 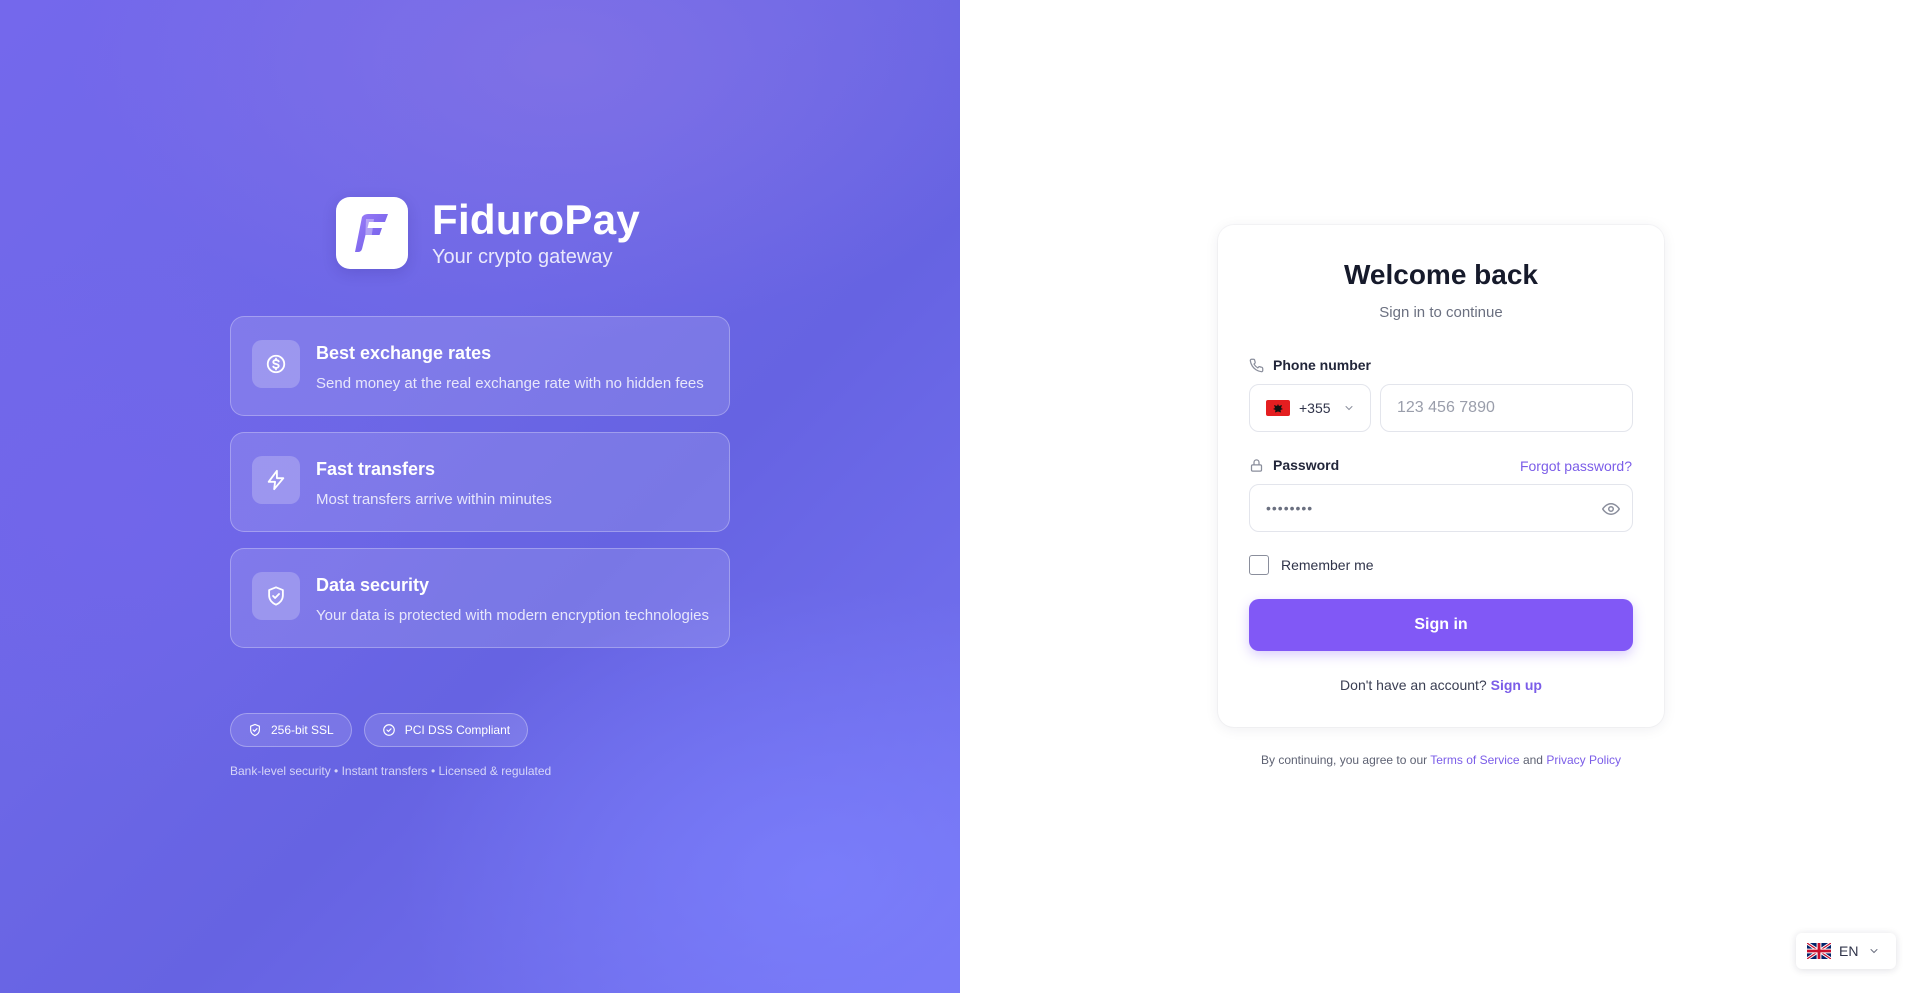 I want to click on uk-flag-icon, so click(x=1819, y=951).